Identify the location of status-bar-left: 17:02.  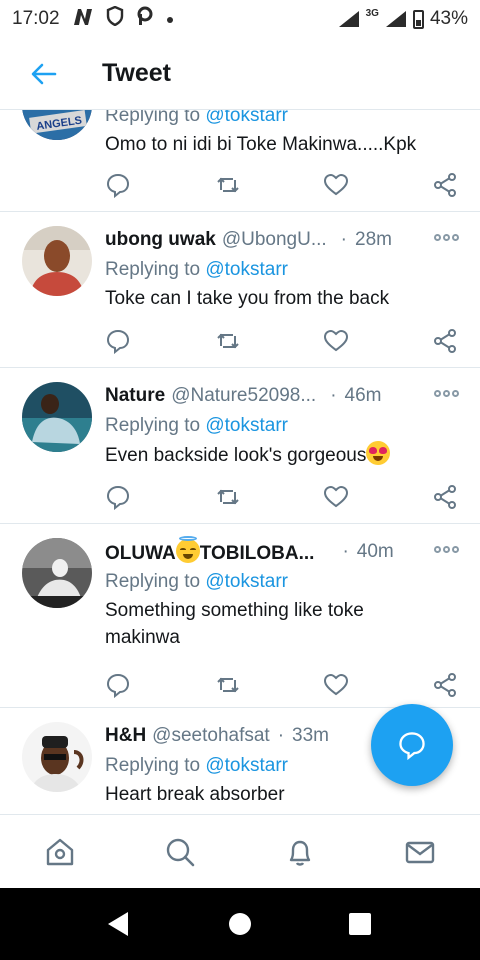
(93, 18).